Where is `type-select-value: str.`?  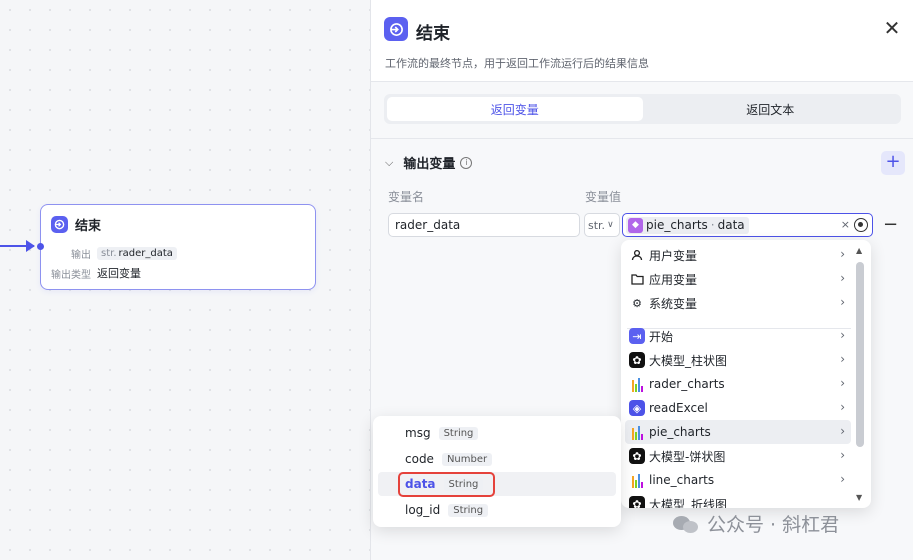
type-select-value: str. is located at coordinates (597, 225).